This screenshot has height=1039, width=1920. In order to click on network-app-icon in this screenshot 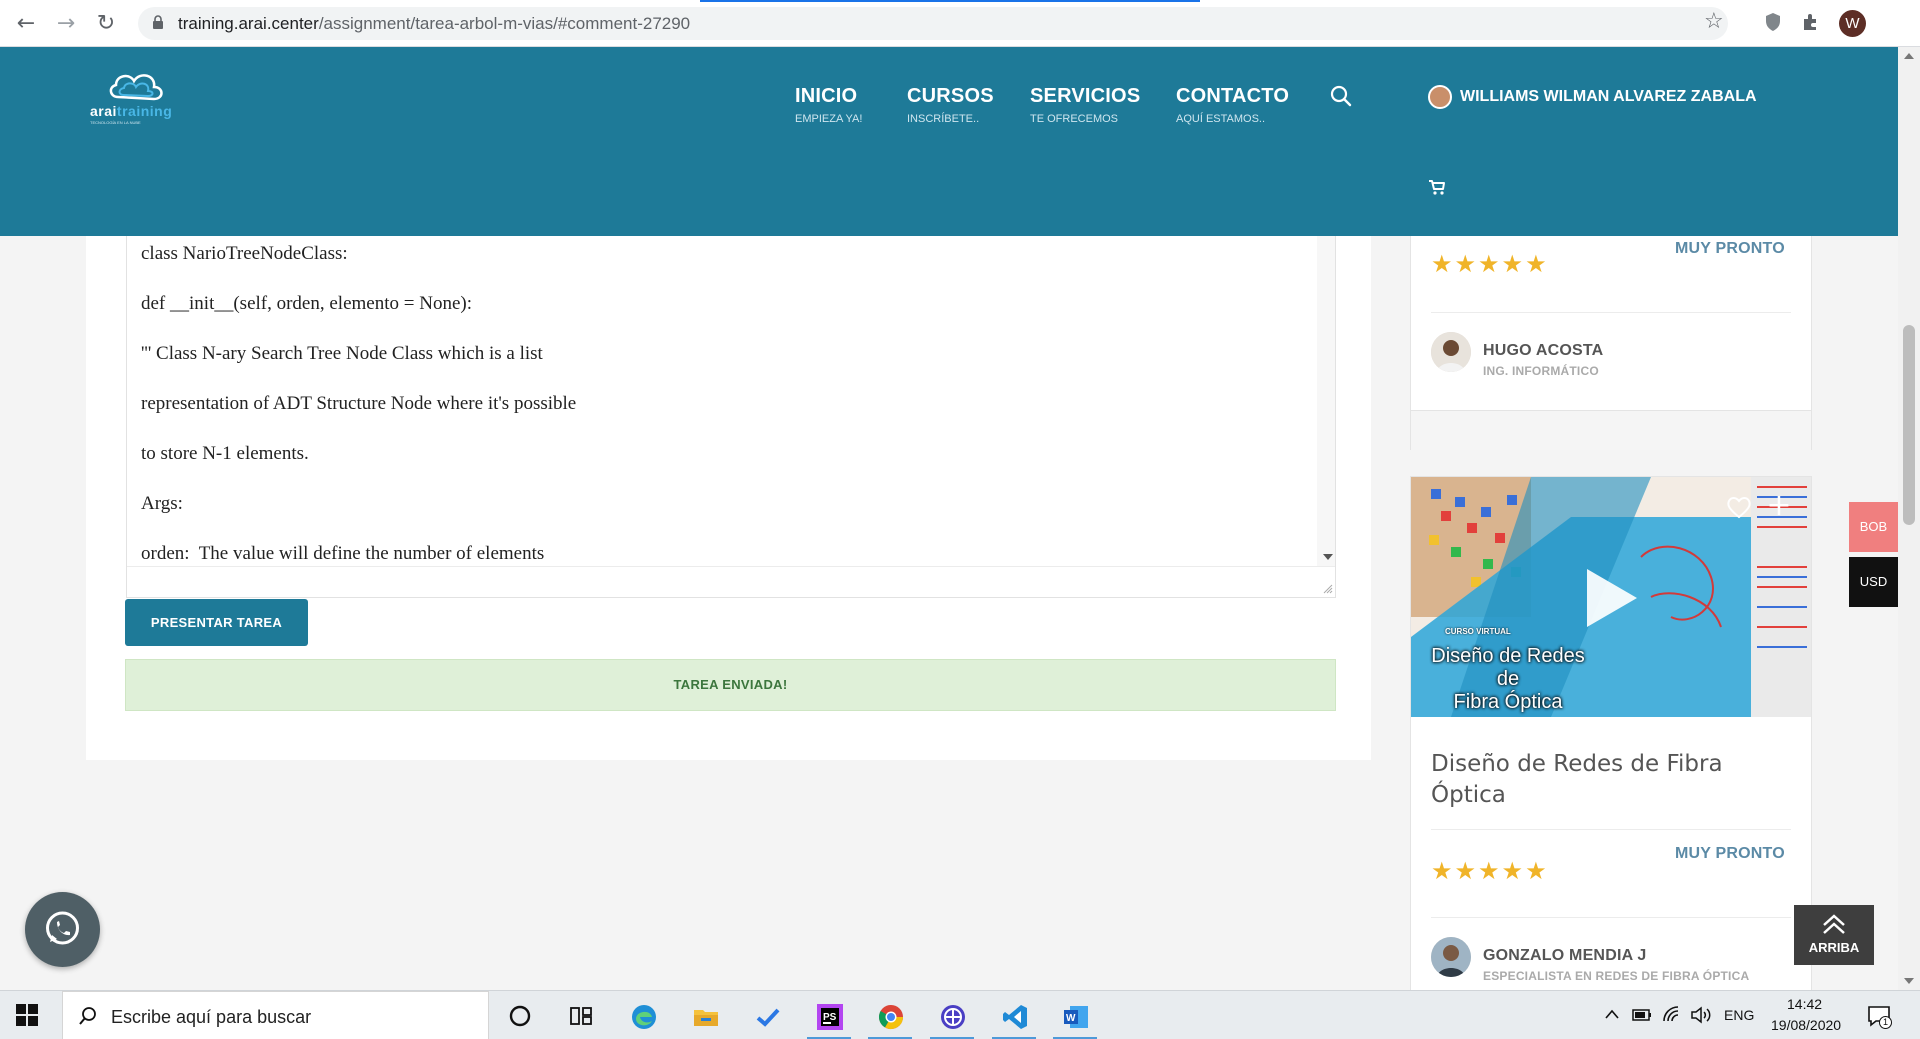, I will do `click(953, 1017)`.